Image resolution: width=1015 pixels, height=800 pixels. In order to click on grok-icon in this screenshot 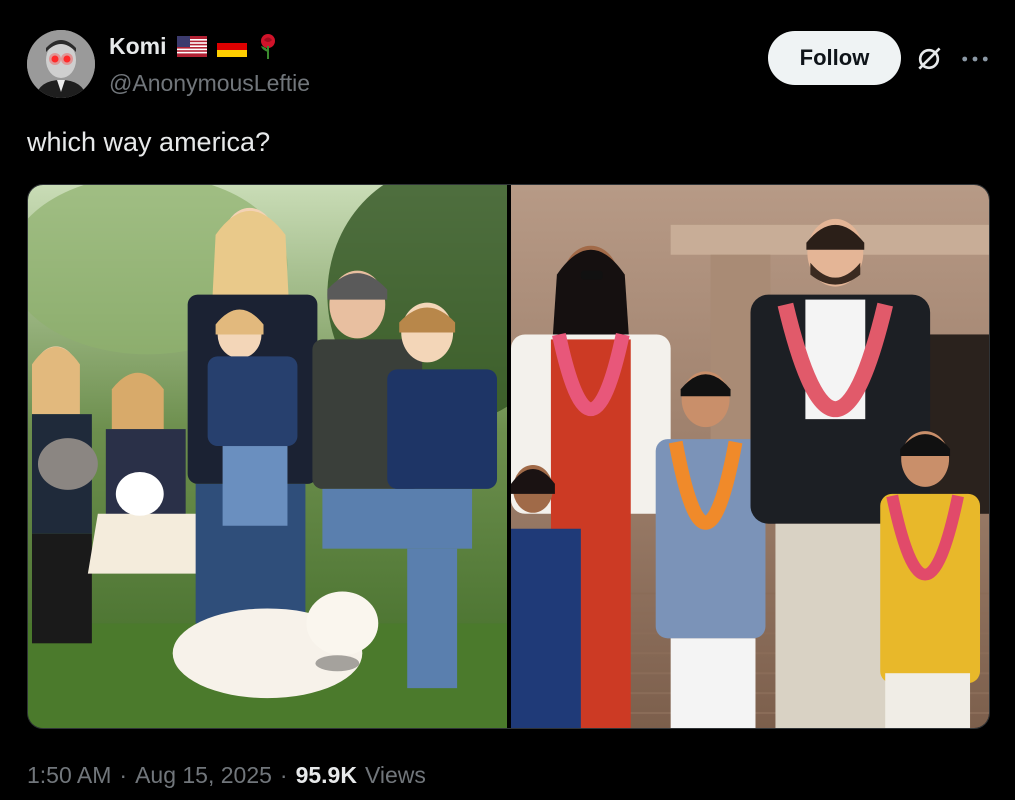, I will do `click(929, 59)`.